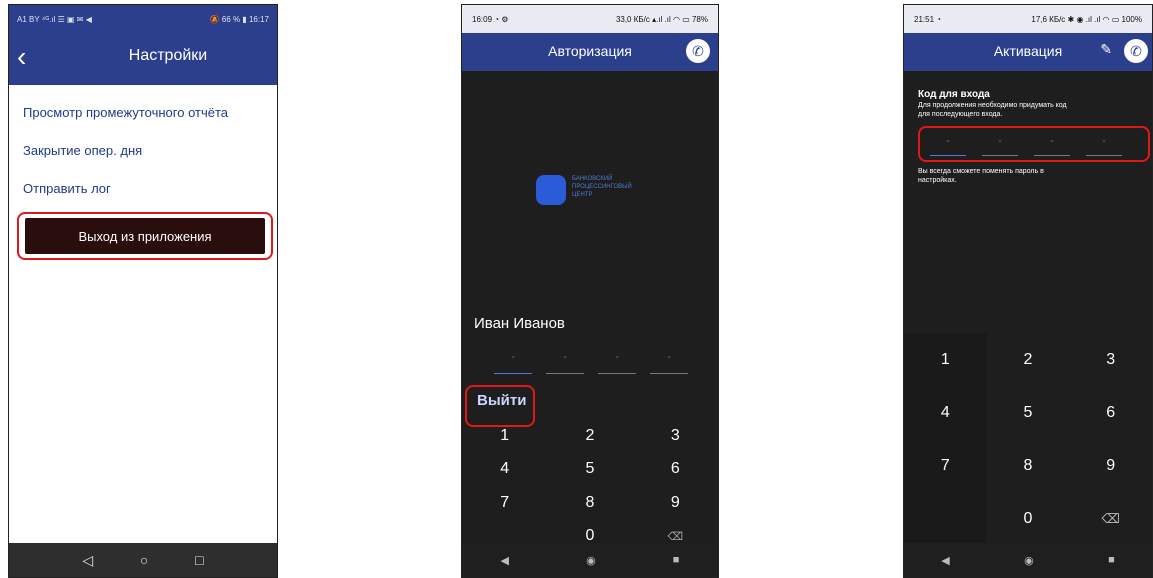 This screenshot has width=1153, height=578. I want to click on nav-back-icon: ◁, so click(87, 560).